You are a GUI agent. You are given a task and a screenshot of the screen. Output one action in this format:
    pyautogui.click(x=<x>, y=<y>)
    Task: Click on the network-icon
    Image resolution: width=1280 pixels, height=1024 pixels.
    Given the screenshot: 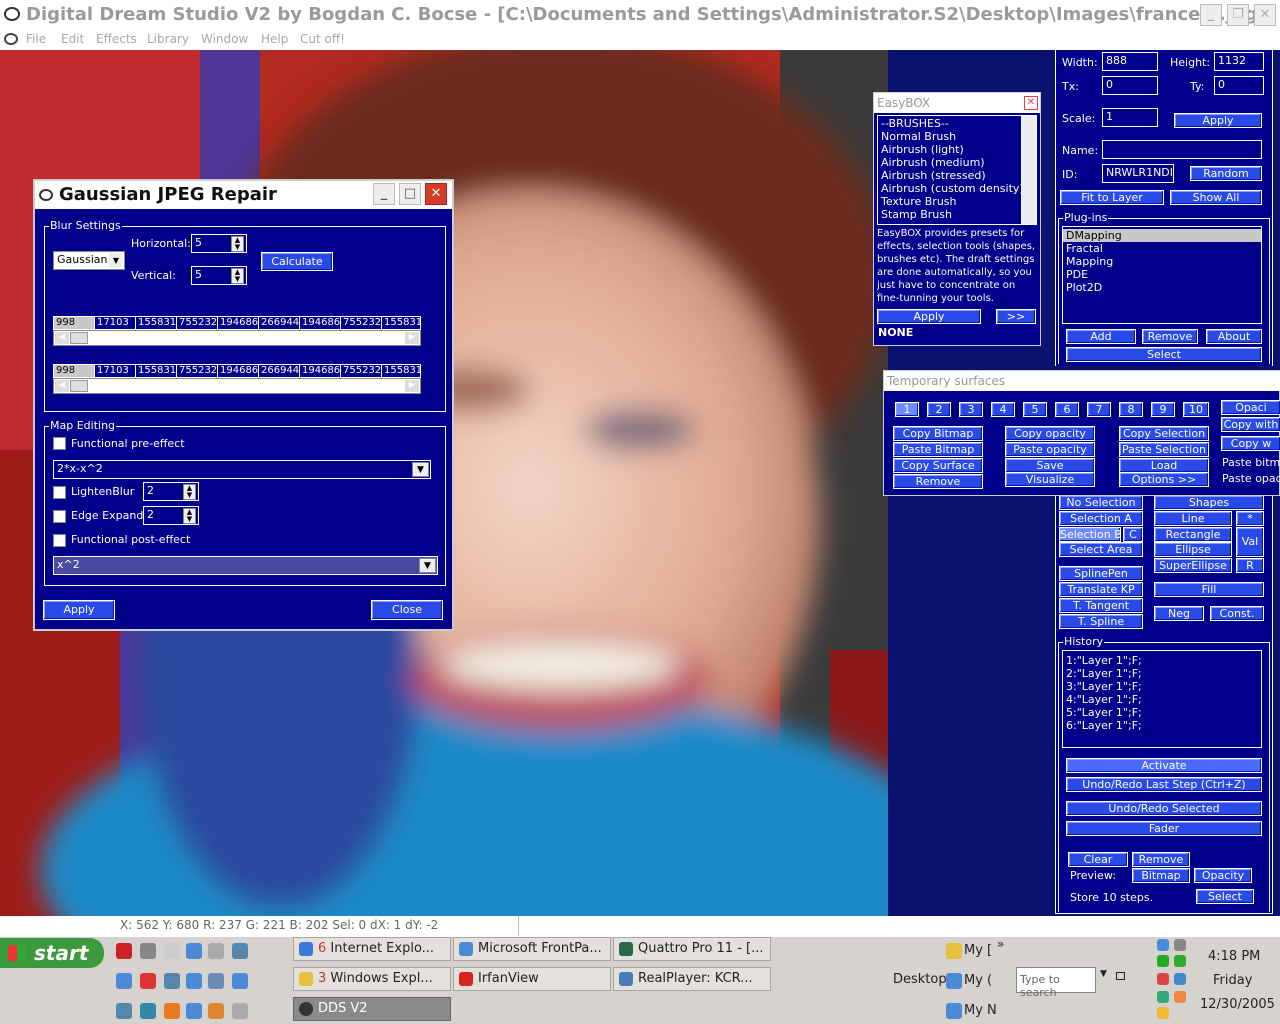 What is the action you would take?
    pyautogui.click(x=954, y=1011)
    